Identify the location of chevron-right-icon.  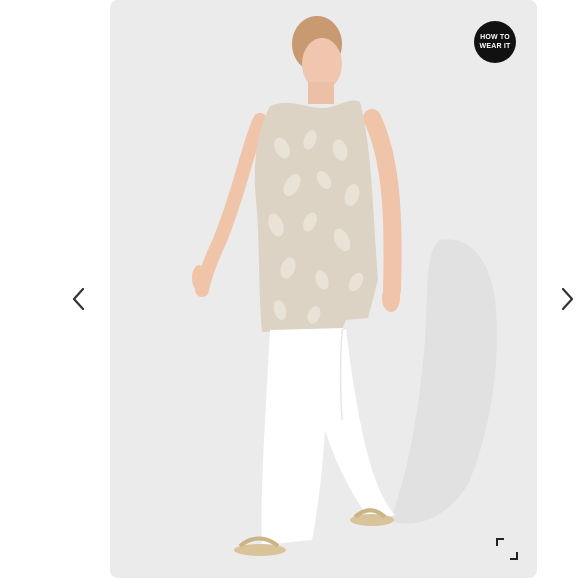
(567, 299).